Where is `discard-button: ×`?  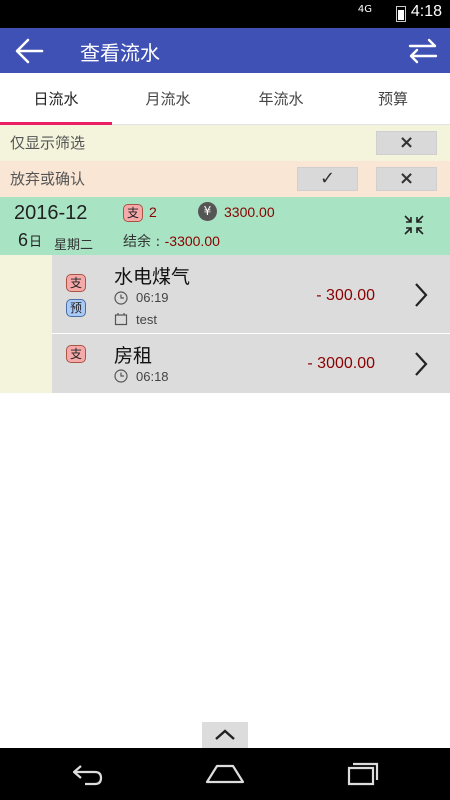
discard-button: × is located at coordinates (406, 179).